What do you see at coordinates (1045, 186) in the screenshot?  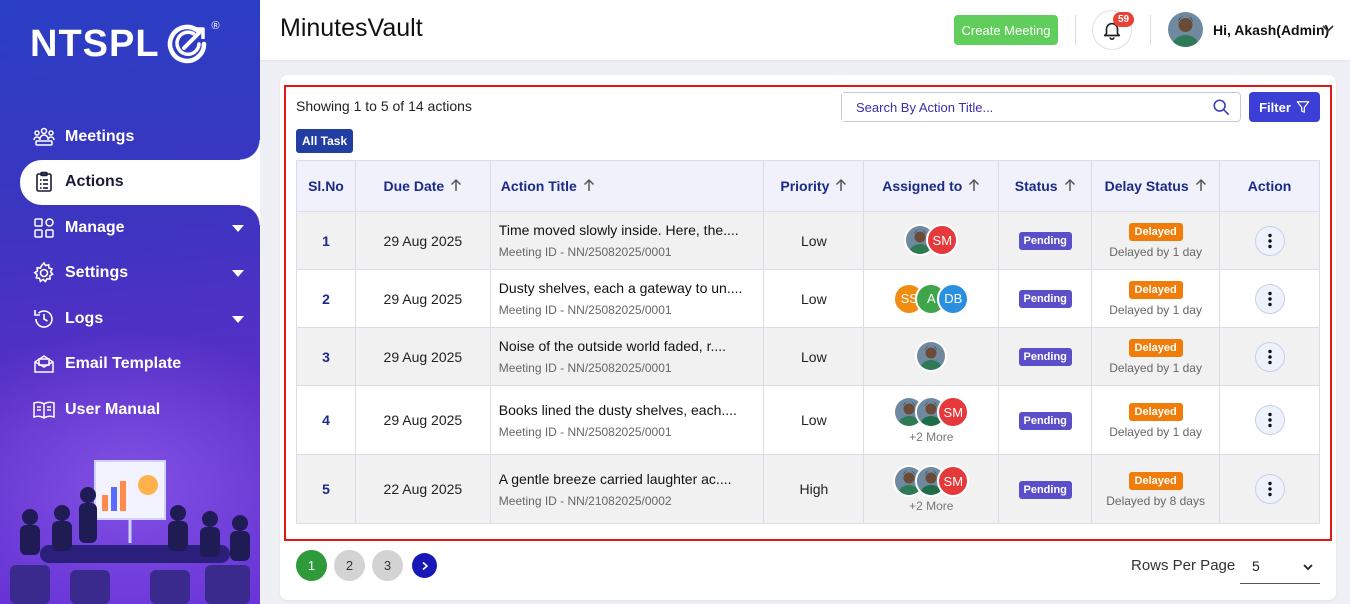 I see `header-status: Status` at bounding box center [1045, 186].